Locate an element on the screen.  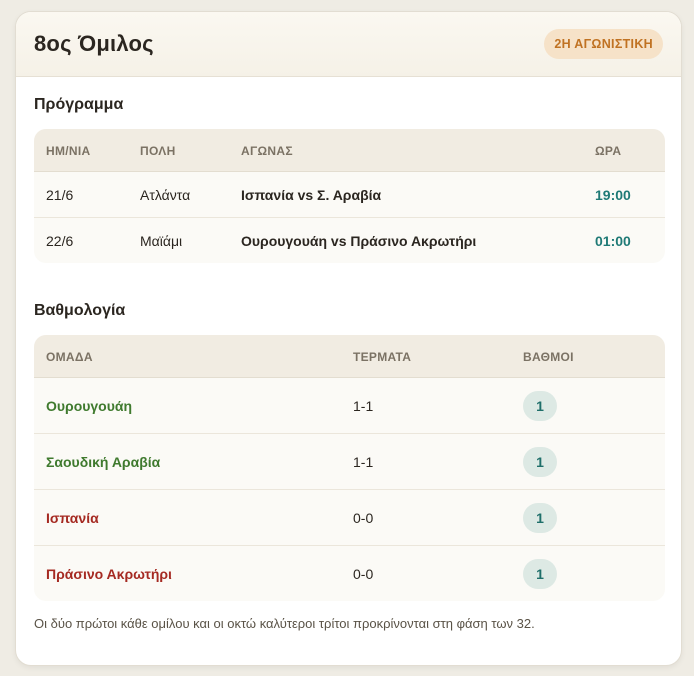
team-name: Ουρουγουάη is located at coordinates (89, 405).